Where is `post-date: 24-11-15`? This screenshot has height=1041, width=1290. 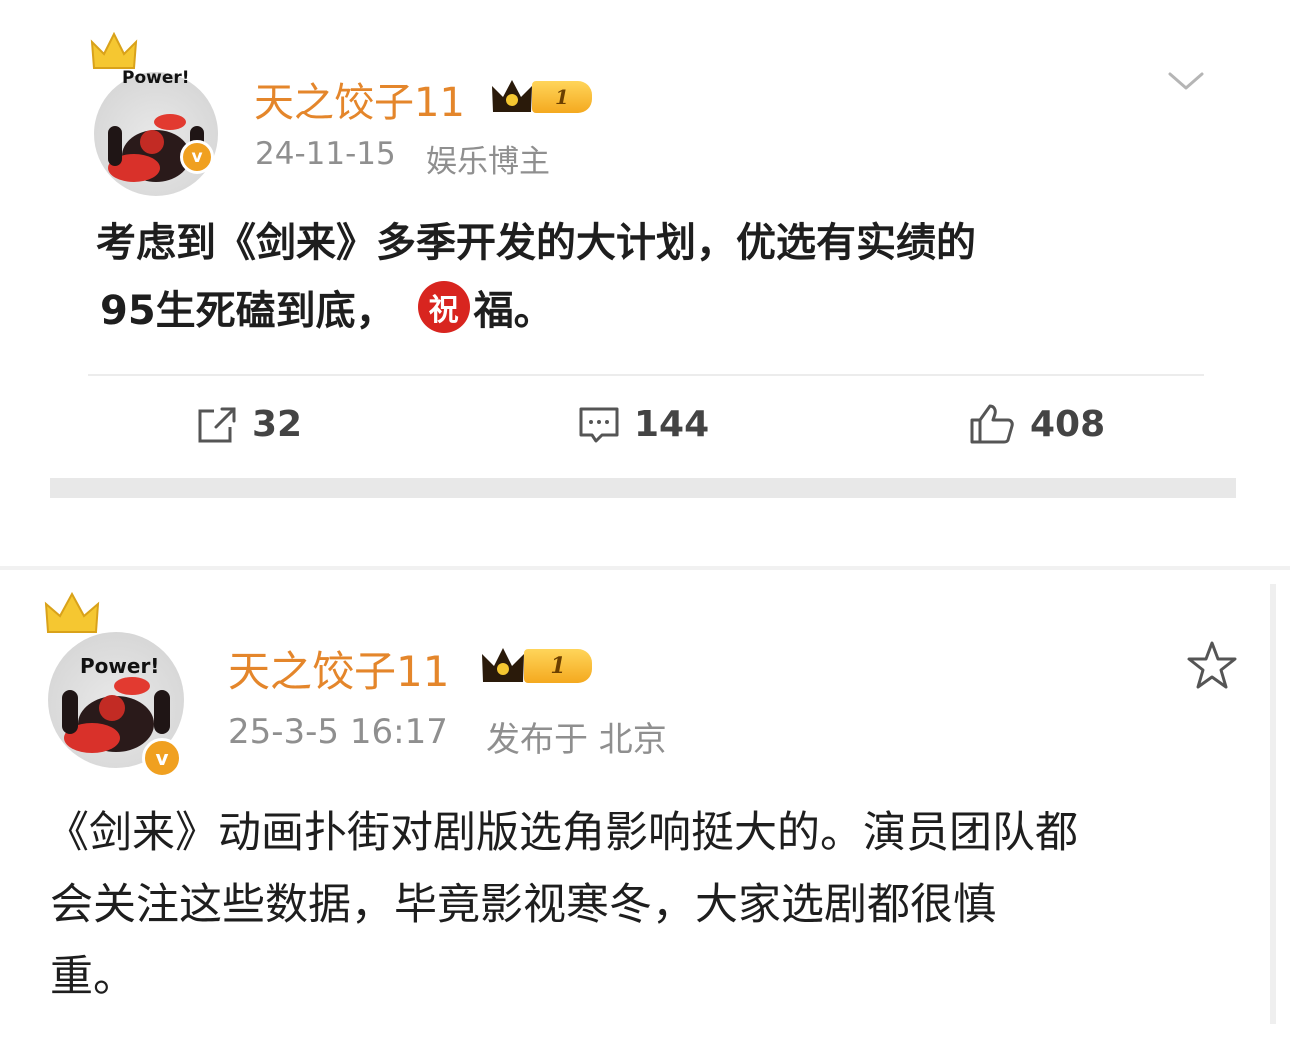 post-date: 24-11-15 is located at coordinates (325, 154).